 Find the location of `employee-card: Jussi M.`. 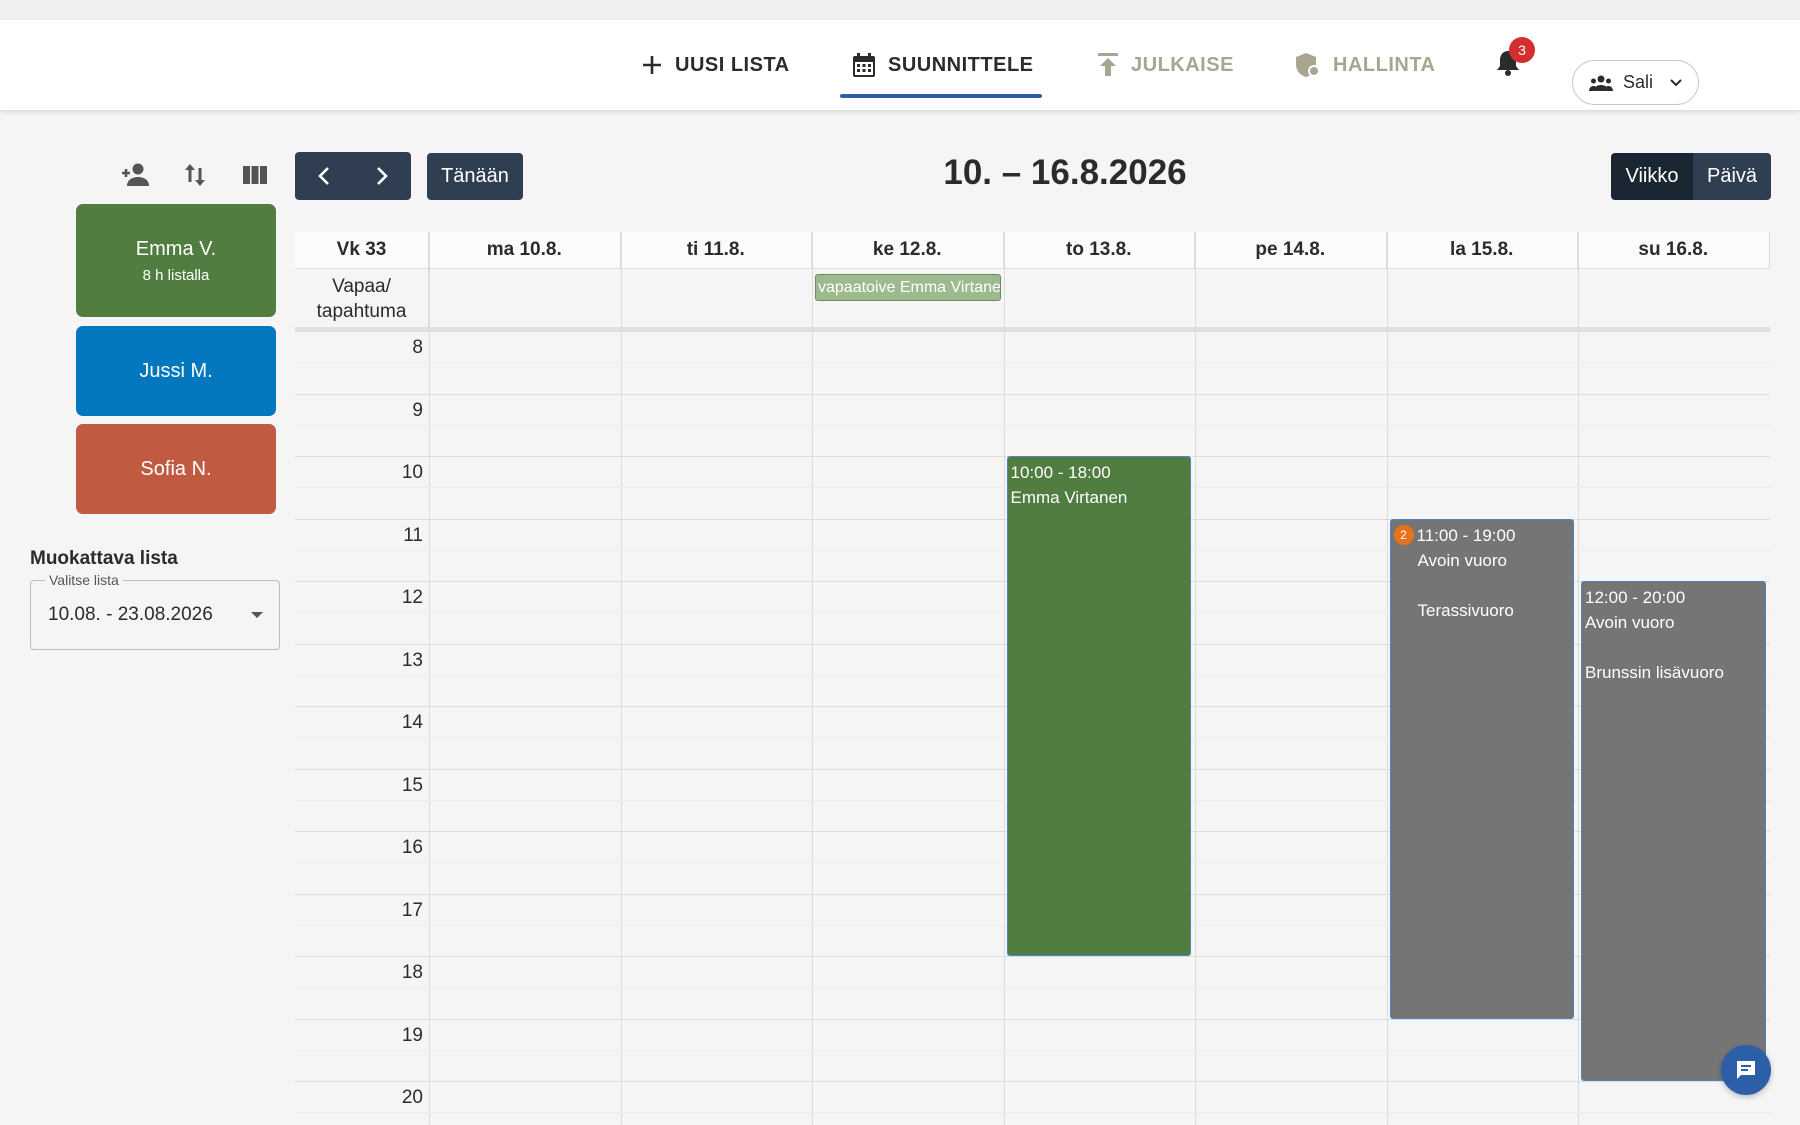

employee-card: Jussi M. is located at coordinates (176, 371).